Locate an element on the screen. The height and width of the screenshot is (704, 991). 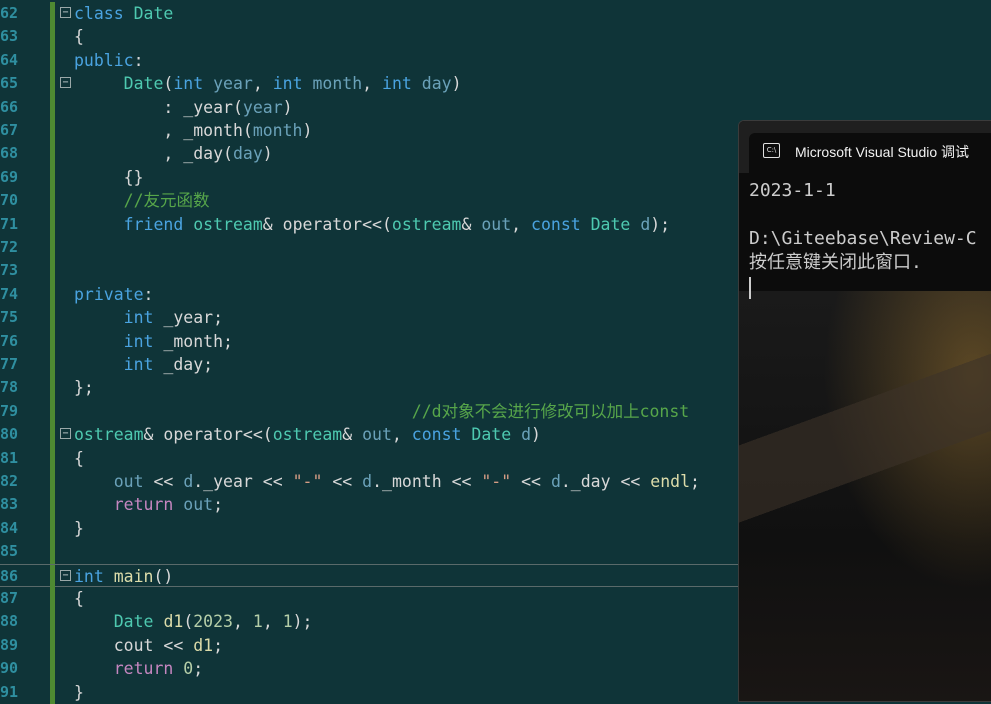
line-number: 87 is located at coordinates (9, 598).